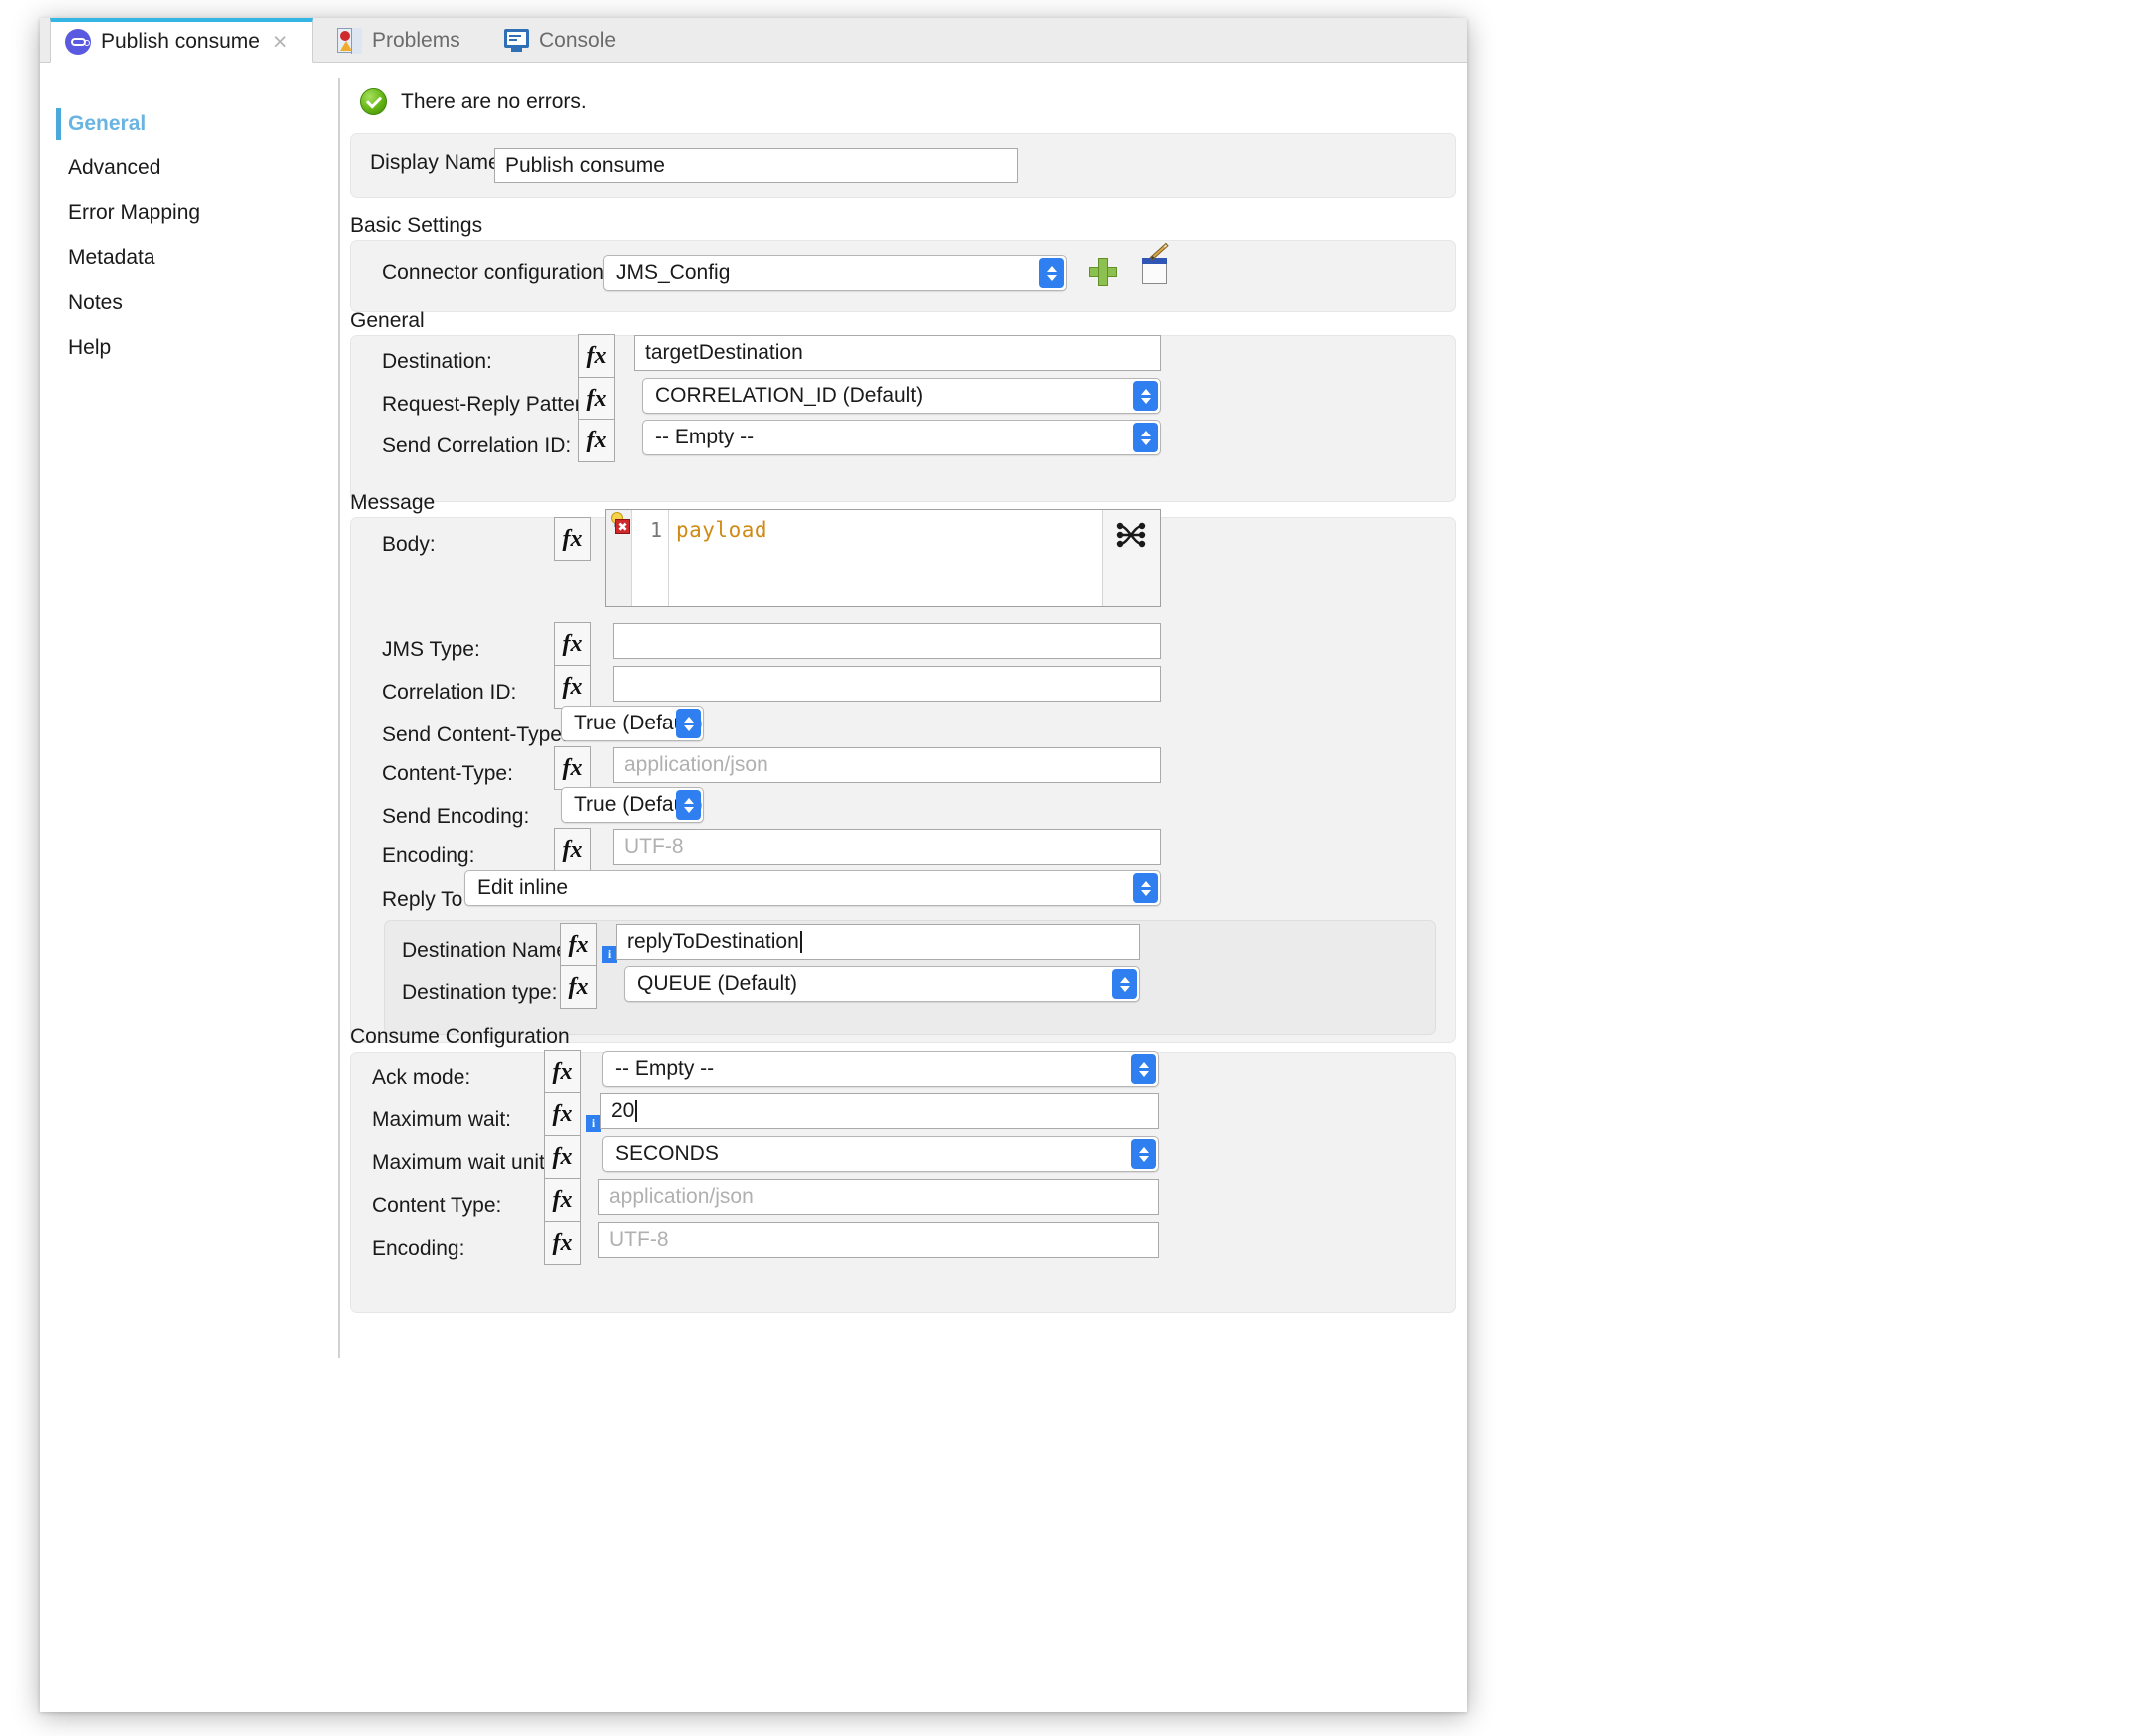 The width and height of the screenshot is (2135, 1736). Describe the element at coordinates (280, 42) in the screenshot. I see `close-icon: ×` at that location.